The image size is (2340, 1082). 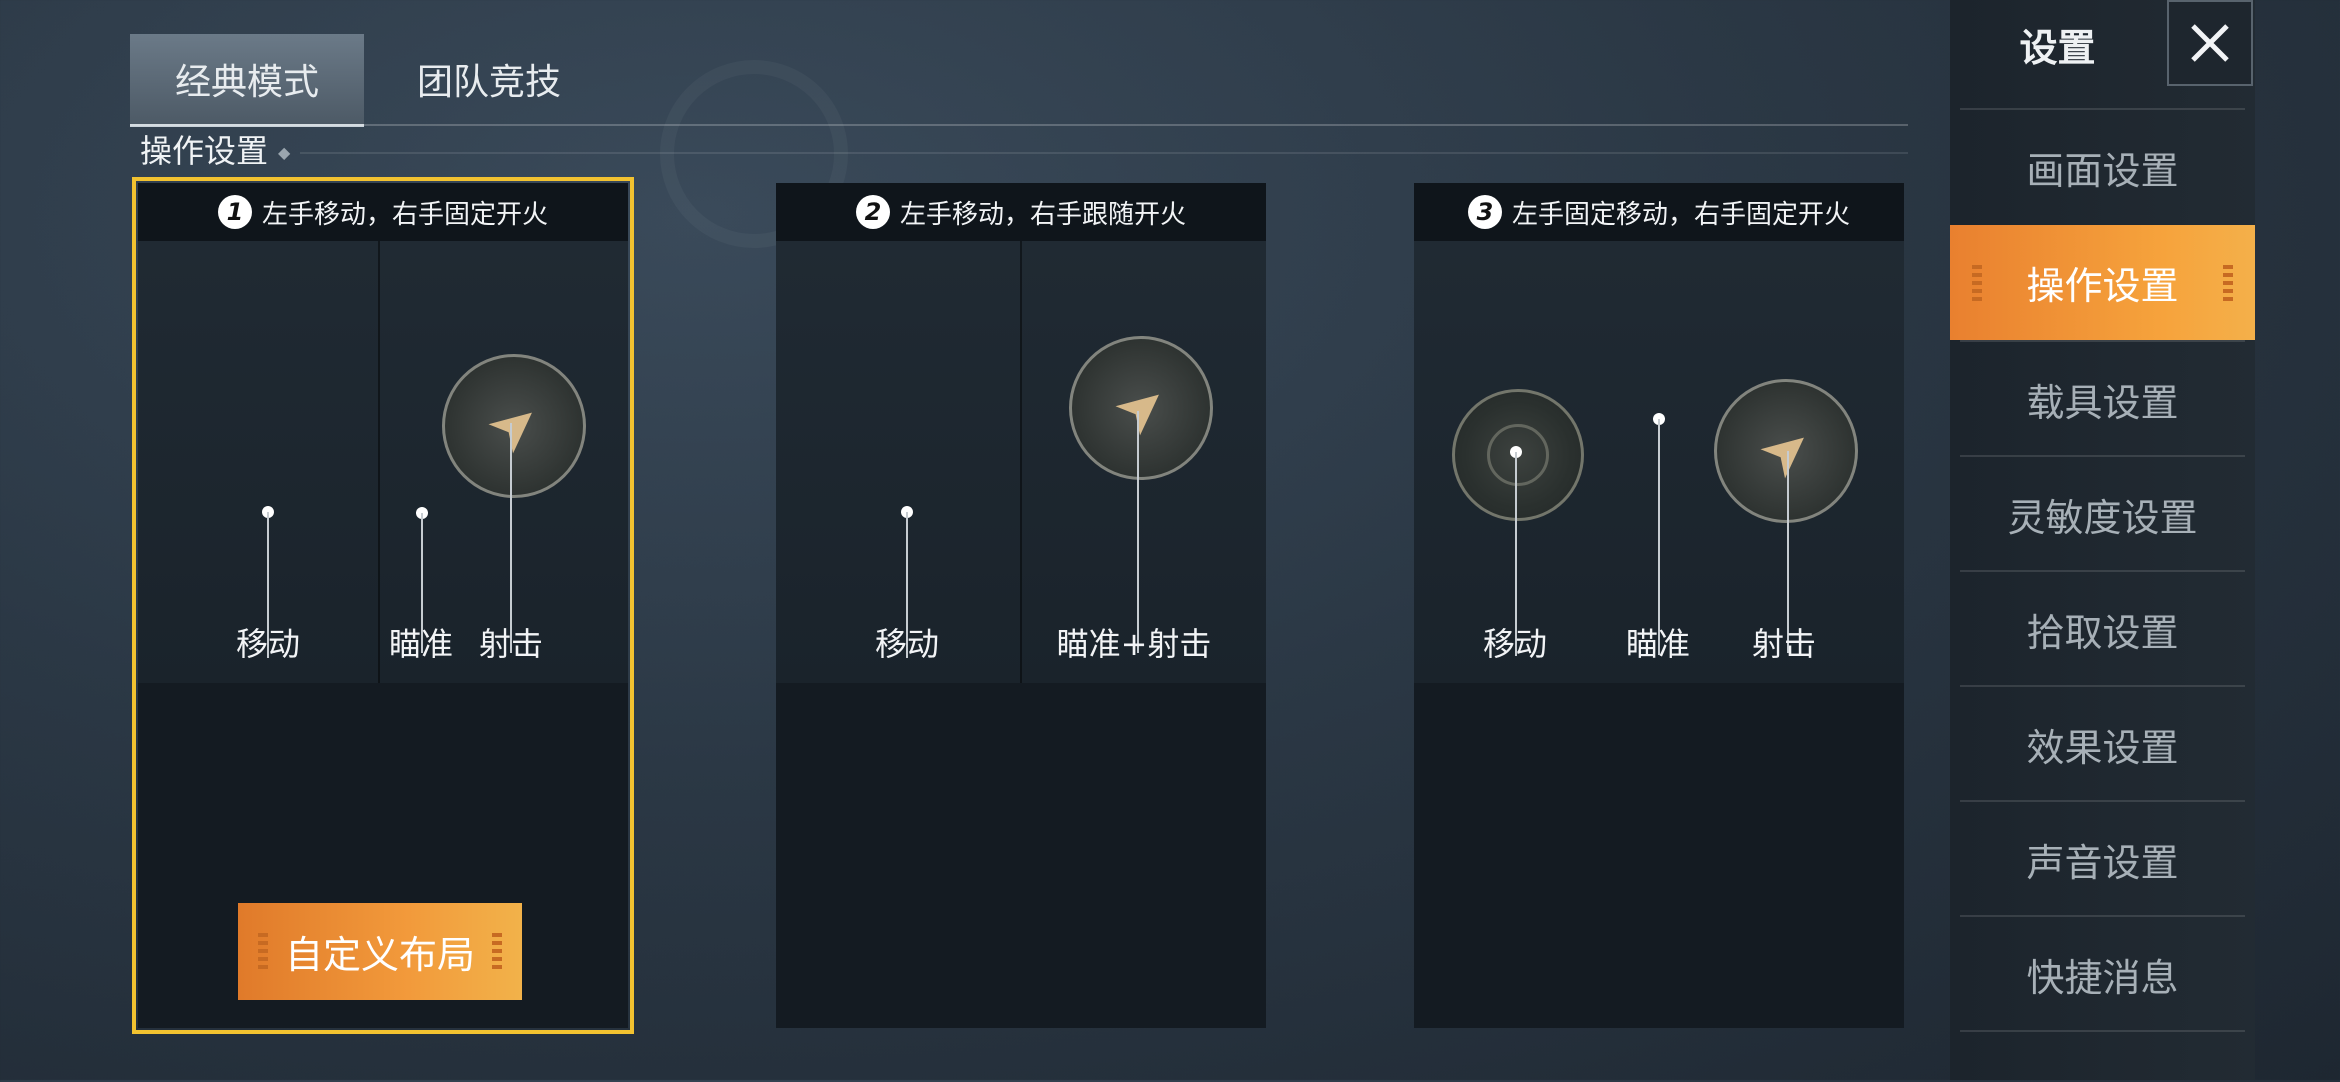 I want to click on sidebar-item-vehicle: 载具设置, so click(x=2102, y=398).